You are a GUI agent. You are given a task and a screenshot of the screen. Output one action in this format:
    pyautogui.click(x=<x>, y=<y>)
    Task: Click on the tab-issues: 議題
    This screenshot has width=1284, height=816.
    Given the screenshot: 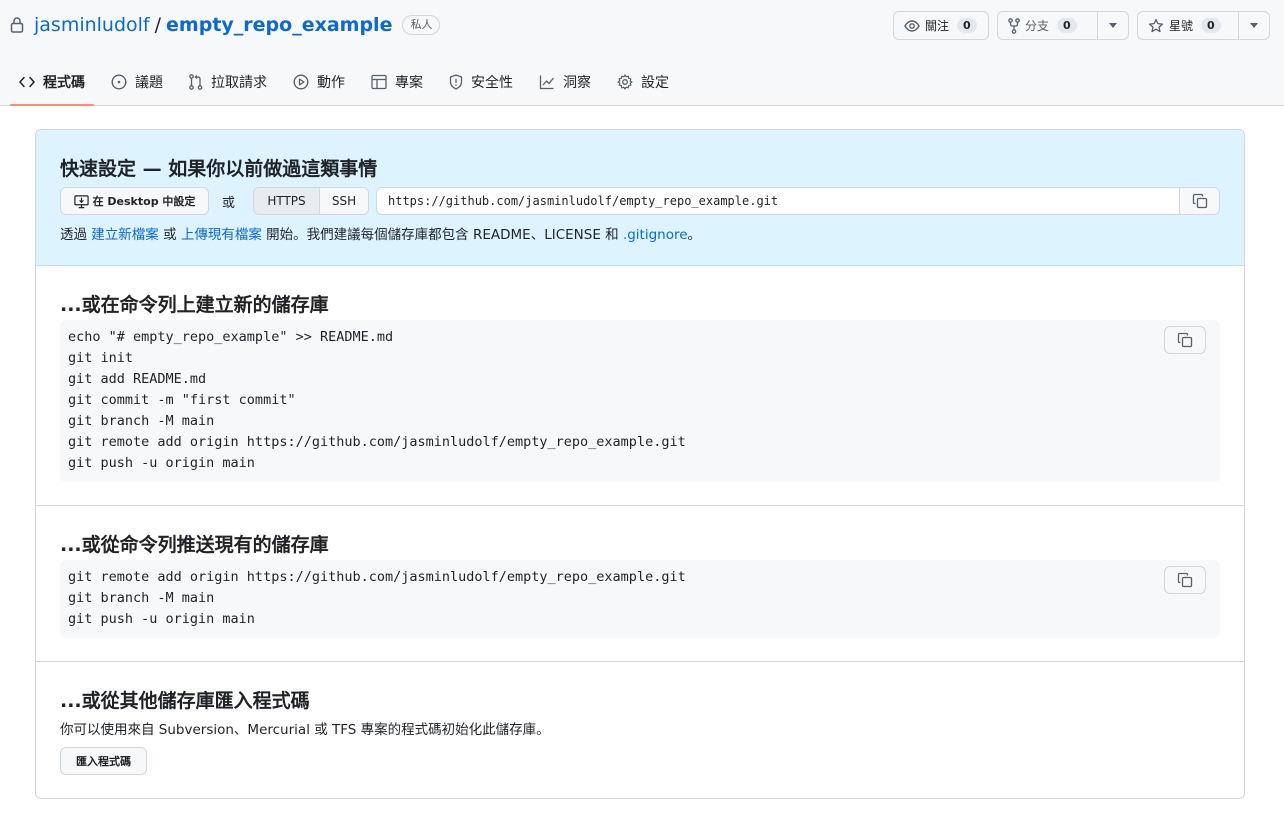 What is the action you would take?
    pyautogui.click(x=137, y=82)
    